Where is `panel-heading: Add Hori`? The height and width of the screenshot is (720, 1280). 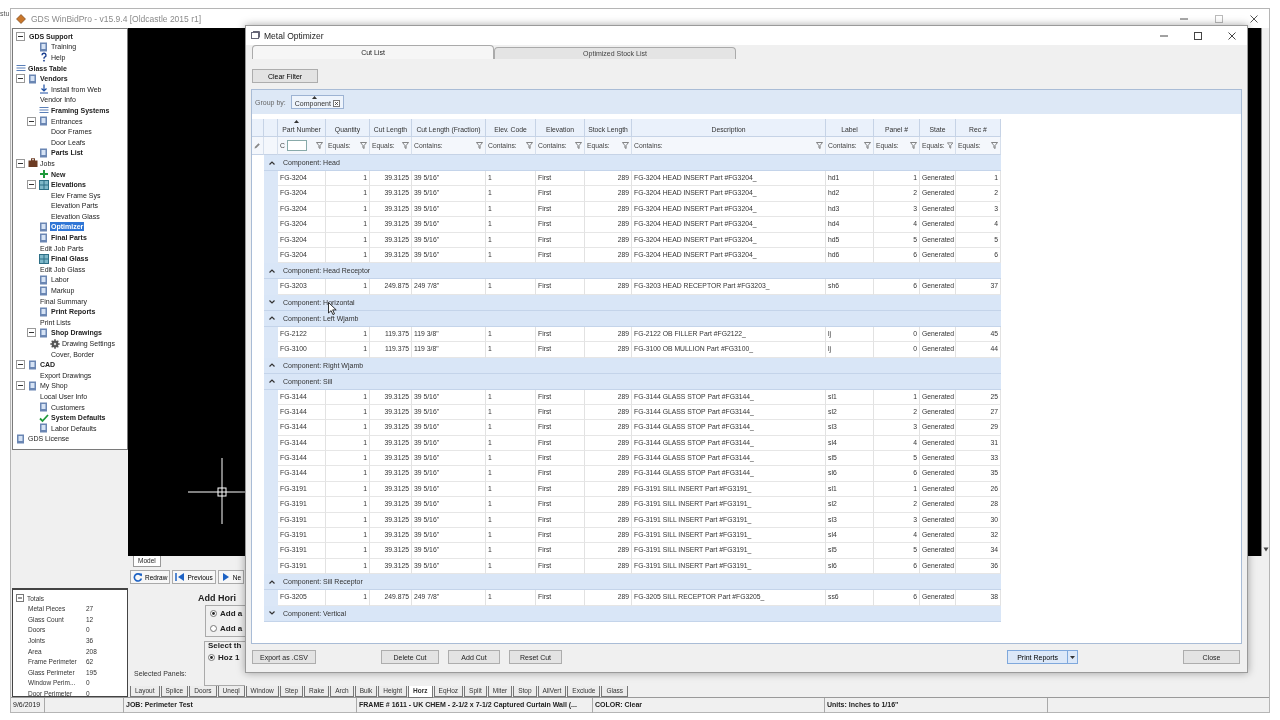
panel-heading: Add Hori is located at coordinates (217, 598).